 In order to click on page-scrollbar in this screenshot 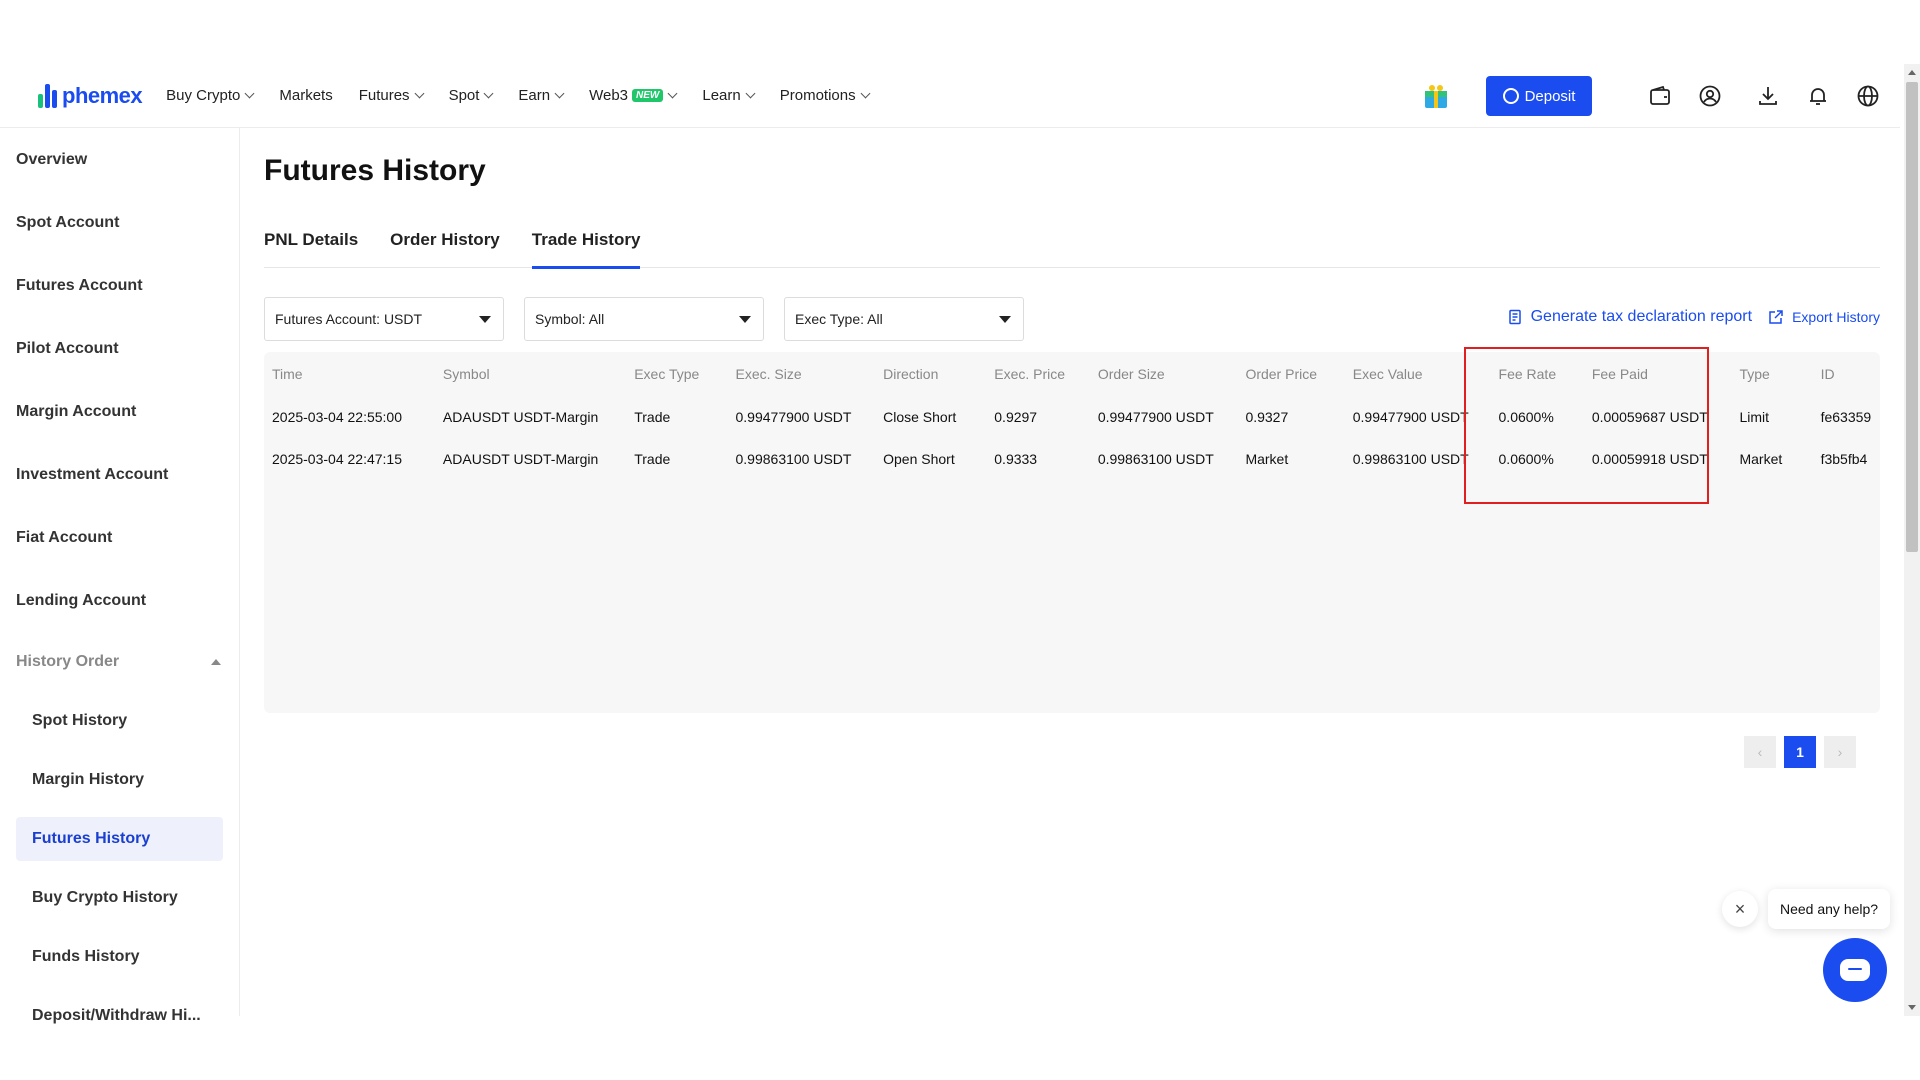, I will do `click(1912, 540)`.